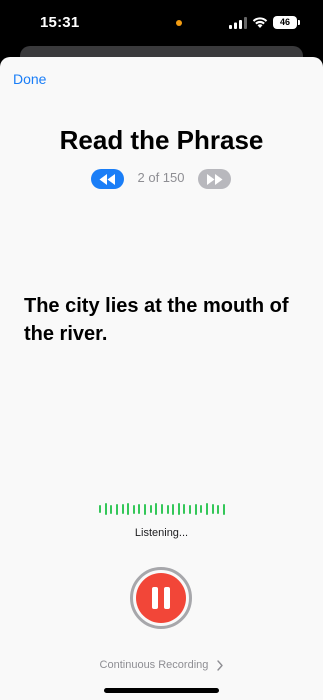  Describe the element at coordinates (156, 320) in the screenshot. I see `phrase-text: The city lies at the mouth of the river.` at that location.